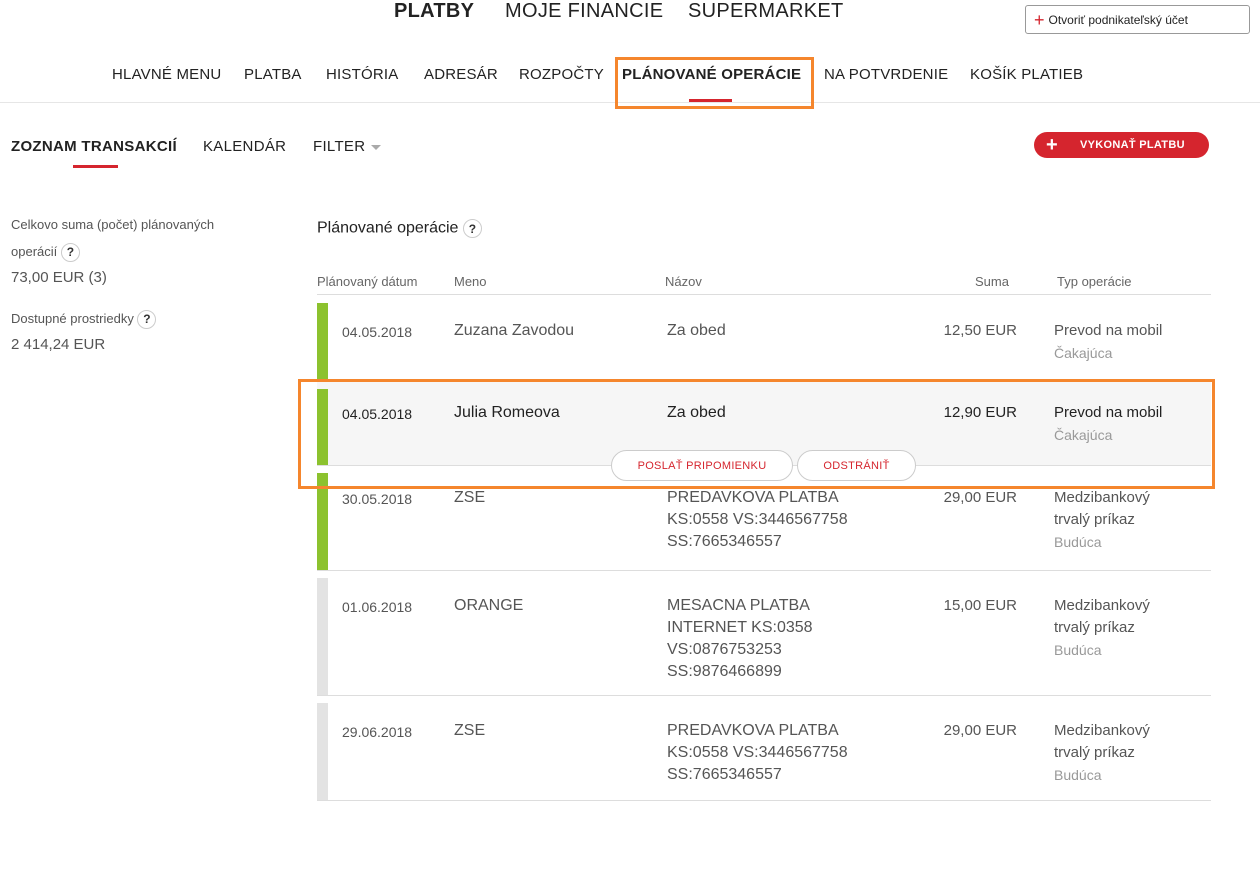 Image resolution: width=1260 pixels, height=890 pixels. Describe the element at coordinates (461, 74) in the screenshot. I see `sub-tab-adresar: ADRESÁR` at that location.